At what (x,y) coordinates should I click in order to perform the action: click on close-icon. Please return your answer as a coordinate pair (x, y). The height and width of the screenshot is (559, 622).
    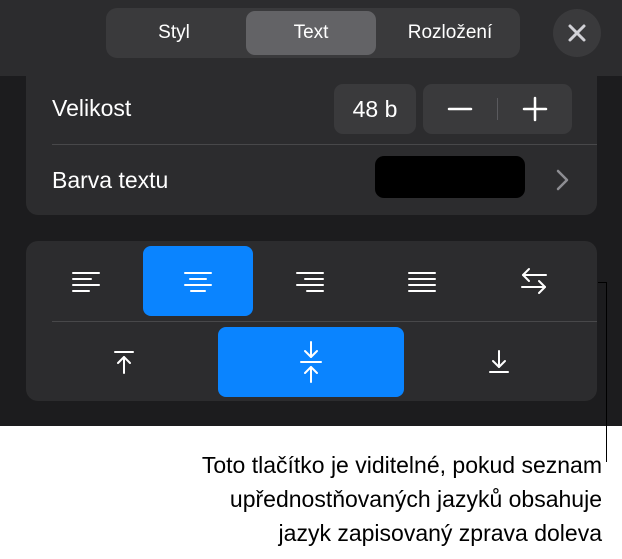
    Looking at the image, I should click on (577, 33).